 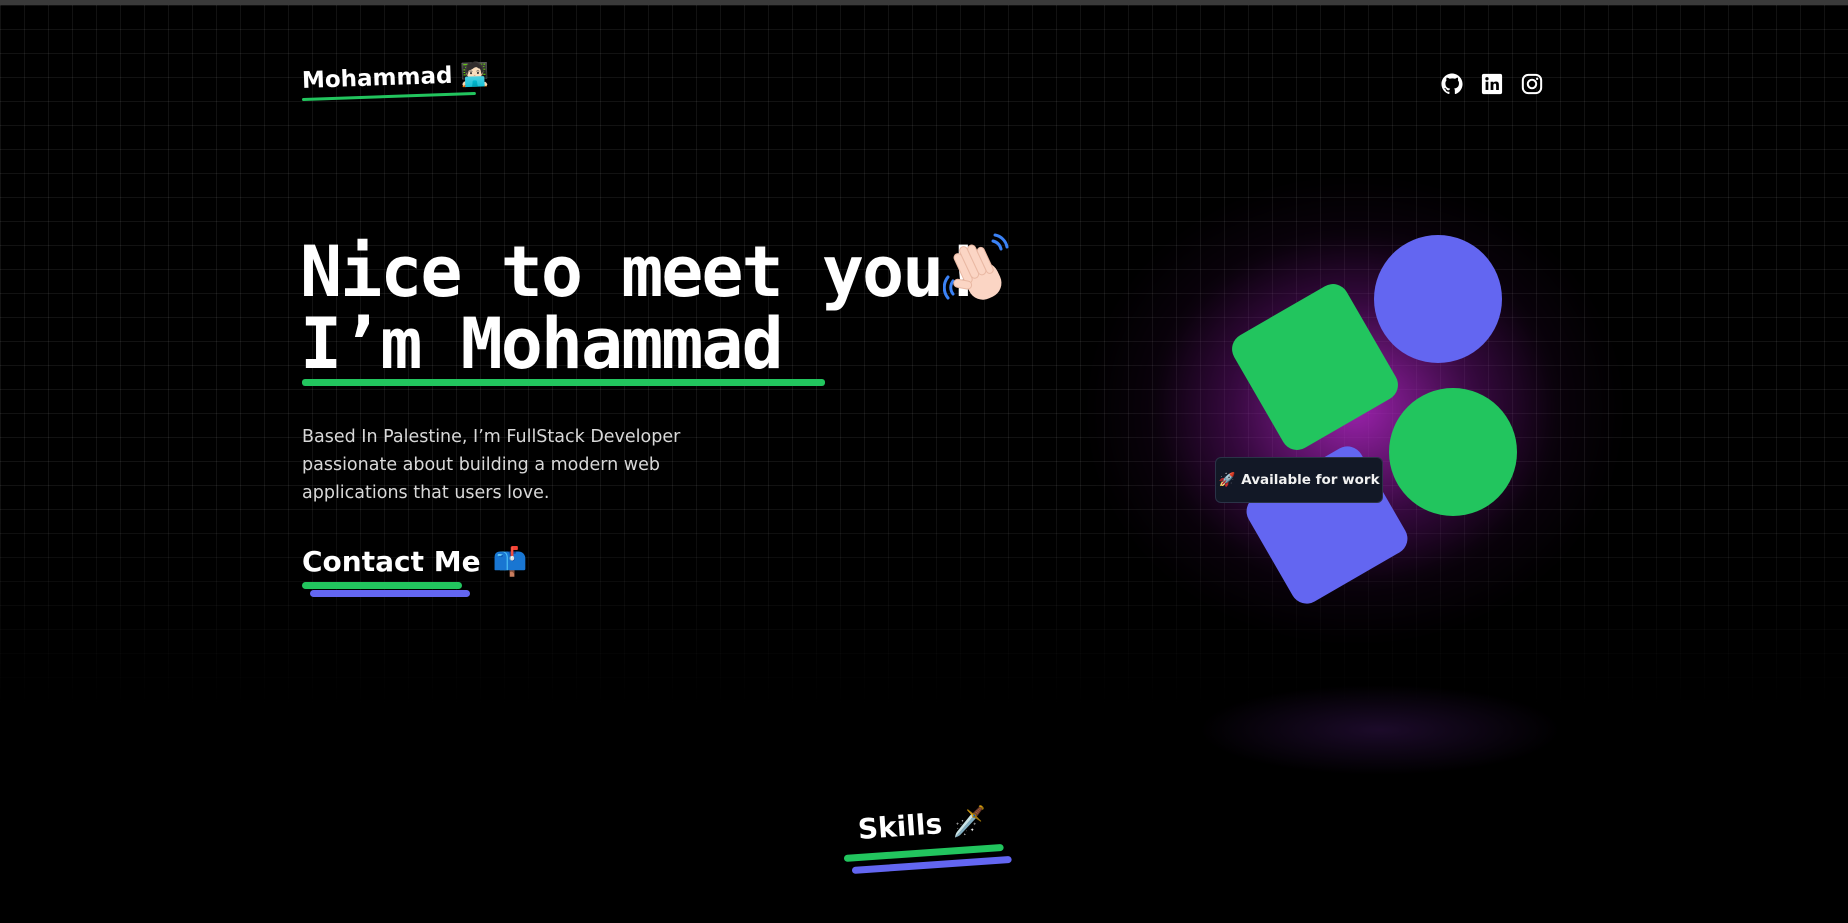 I want to click on contact-me-link: Contact Me 📫, so click(x=414, y=561).